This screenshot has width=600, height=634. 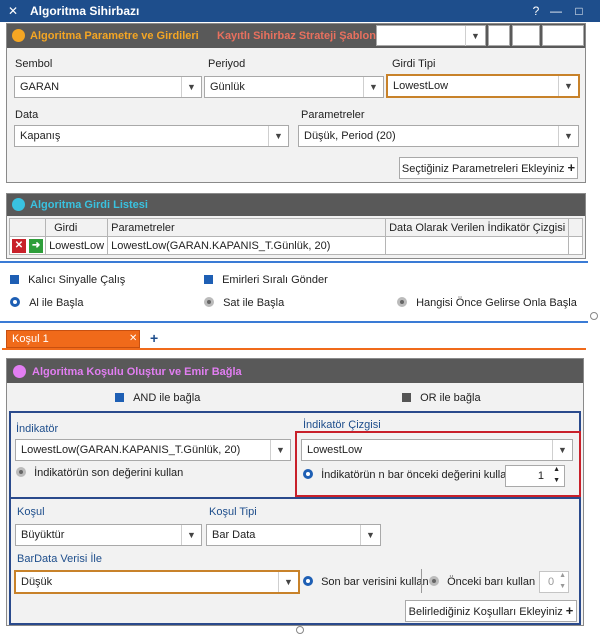 I want to click on prev-bar-radio: Önceki barı kullan :, so click(x=485, y=582).